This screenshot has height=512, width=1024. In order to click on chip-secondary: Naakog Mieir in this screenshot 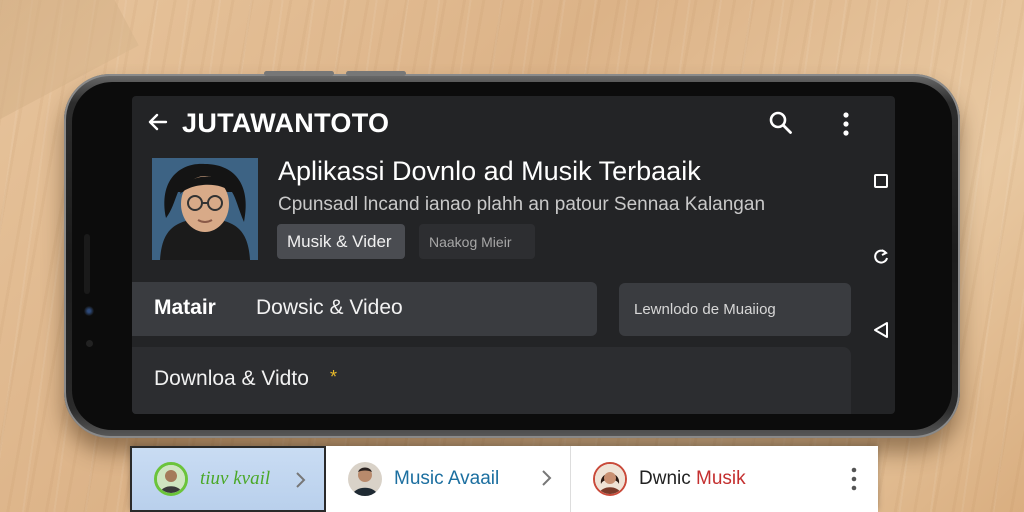, I will do `click(477, 241)`.